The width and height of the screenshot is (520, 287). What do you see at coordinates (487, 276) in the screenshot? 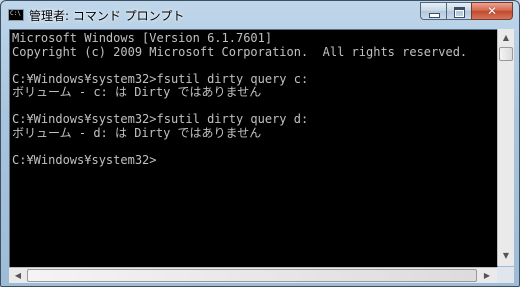
I see `scroll-right-arrow: ▶` at bounding box center [487, 276].